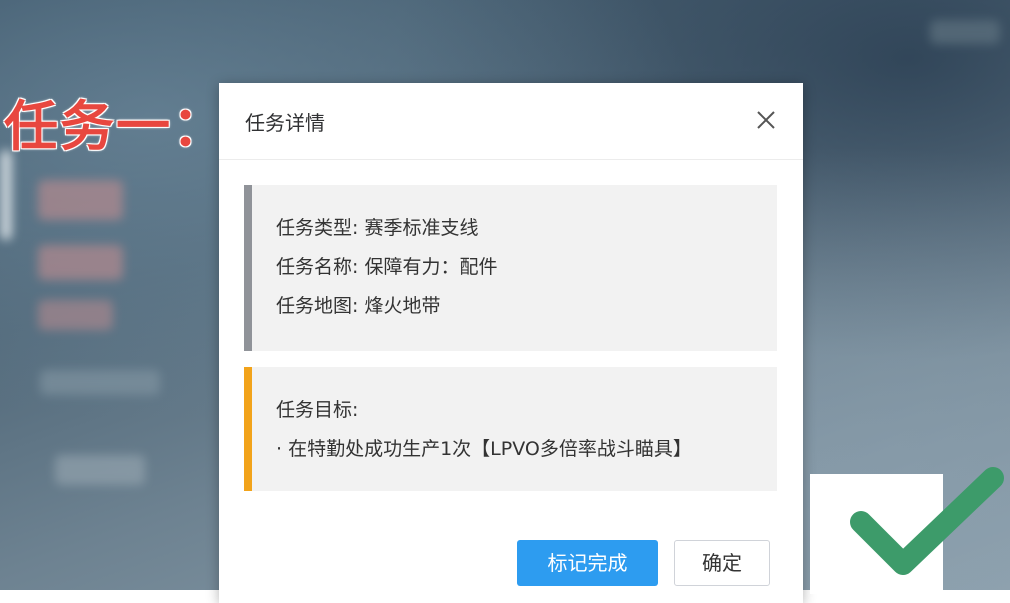 The height and width of the screenshot is (603, 1010). What do you see at coordinates (587, 563) in the screenshot?
I see `mark-complete-button: 标记完成` at bounding box center [587, 563].